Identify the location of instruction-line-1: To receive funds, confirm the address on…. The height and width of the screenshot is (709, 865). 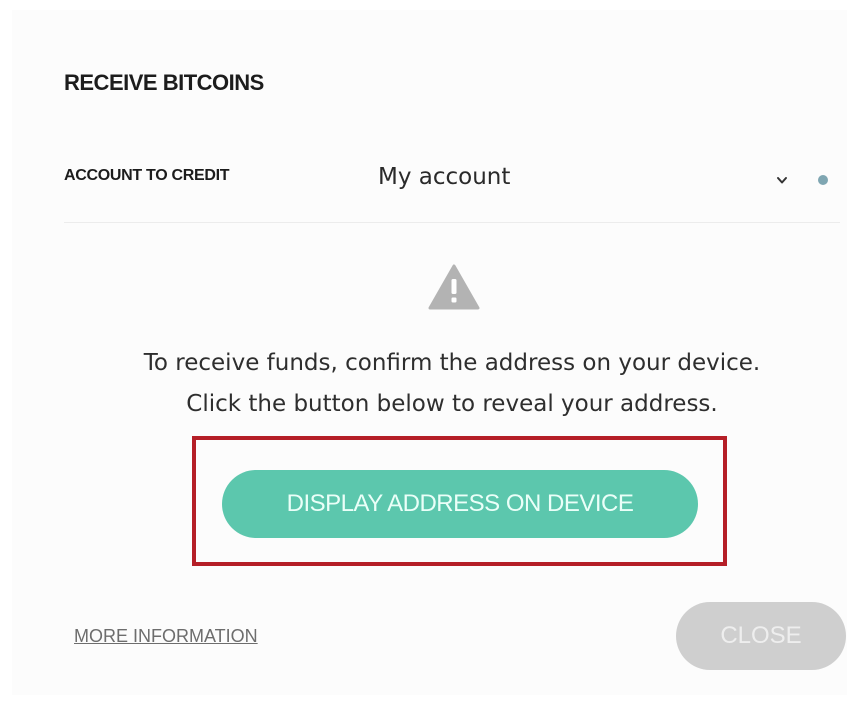
(452, 363).